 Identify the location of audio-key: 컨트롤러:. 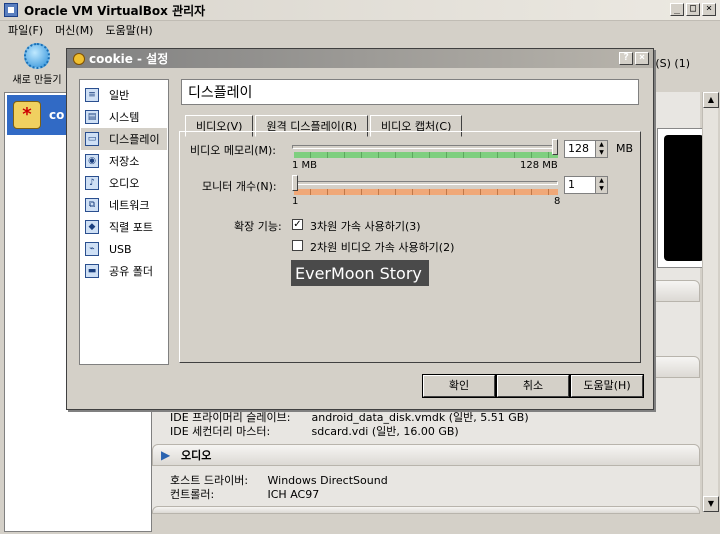
(192, 494).